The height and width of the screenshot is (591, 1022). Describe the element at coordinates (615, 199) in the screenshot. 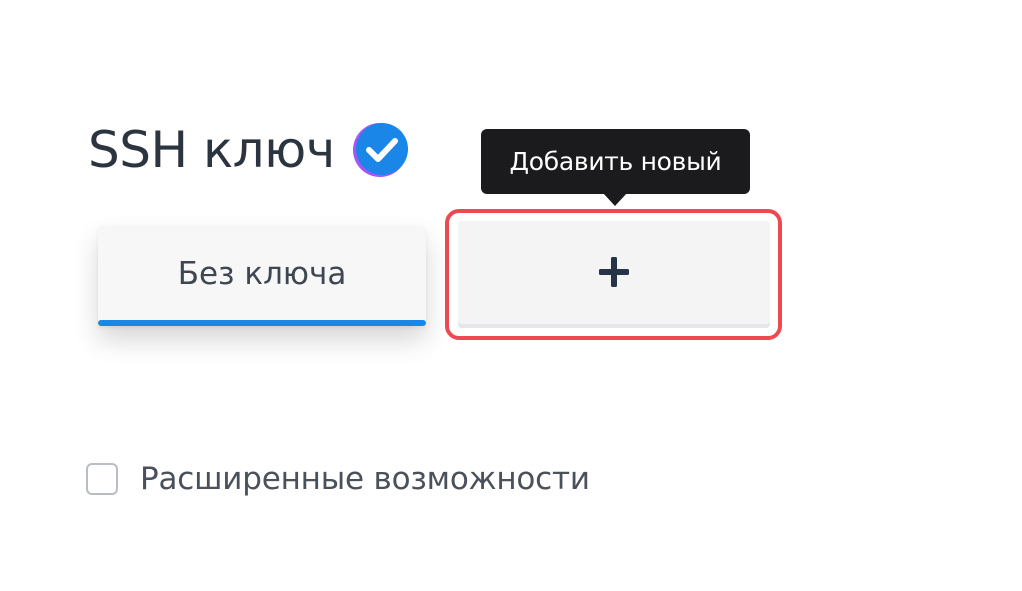

I see `tooltip-arrow` at that location.